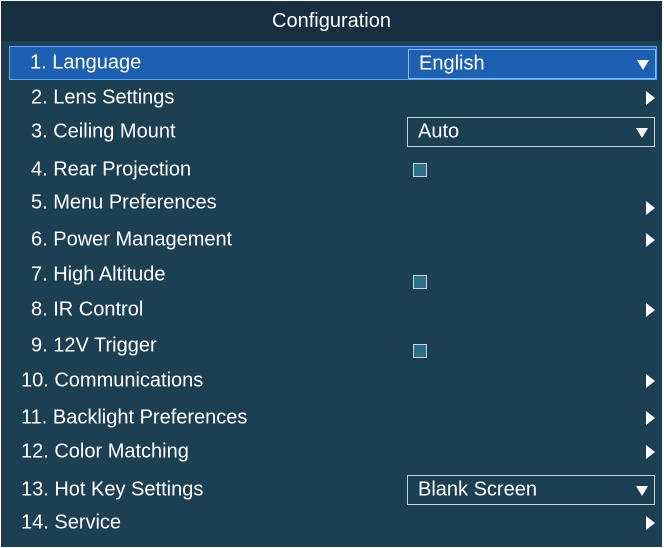 Image resolution: width=664 pixels, height=548 pixels. Describe the element at coordinates (532, 64) in the screenshot. I see `language-dropdown: English` at that location.